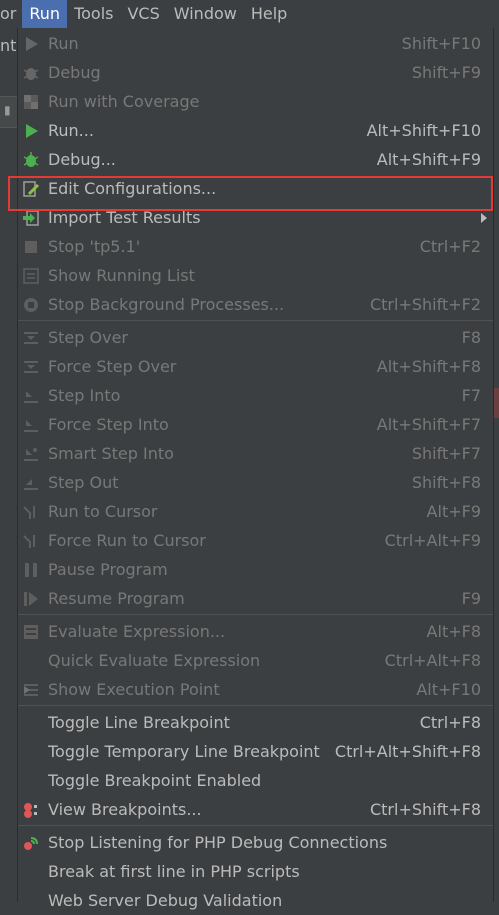  What do you see at coordinates (471, 337) in the screenshot?
I see `menu-item-shortcut: F8` at bounding box center [471, 337].